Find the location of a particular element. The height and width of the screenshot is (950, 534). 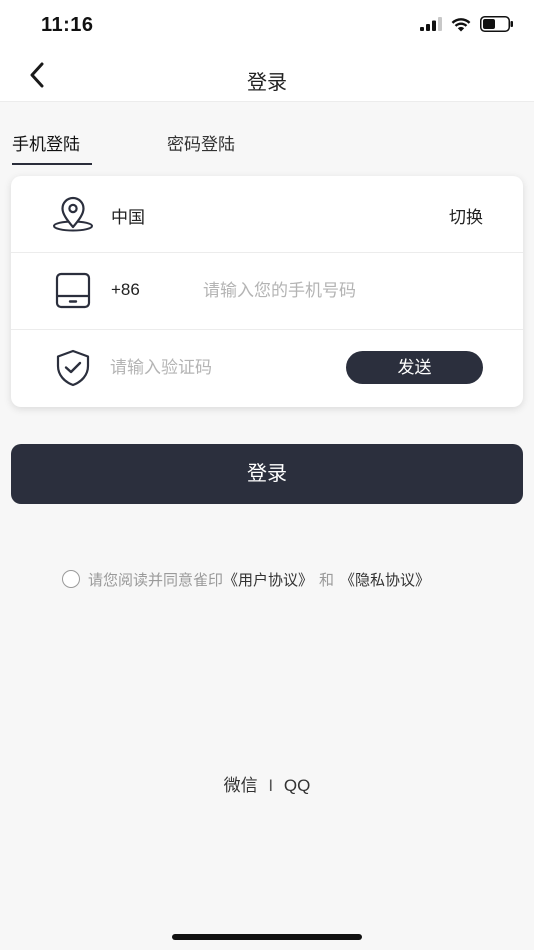

battery-icon is located at coordinates (497, 26).